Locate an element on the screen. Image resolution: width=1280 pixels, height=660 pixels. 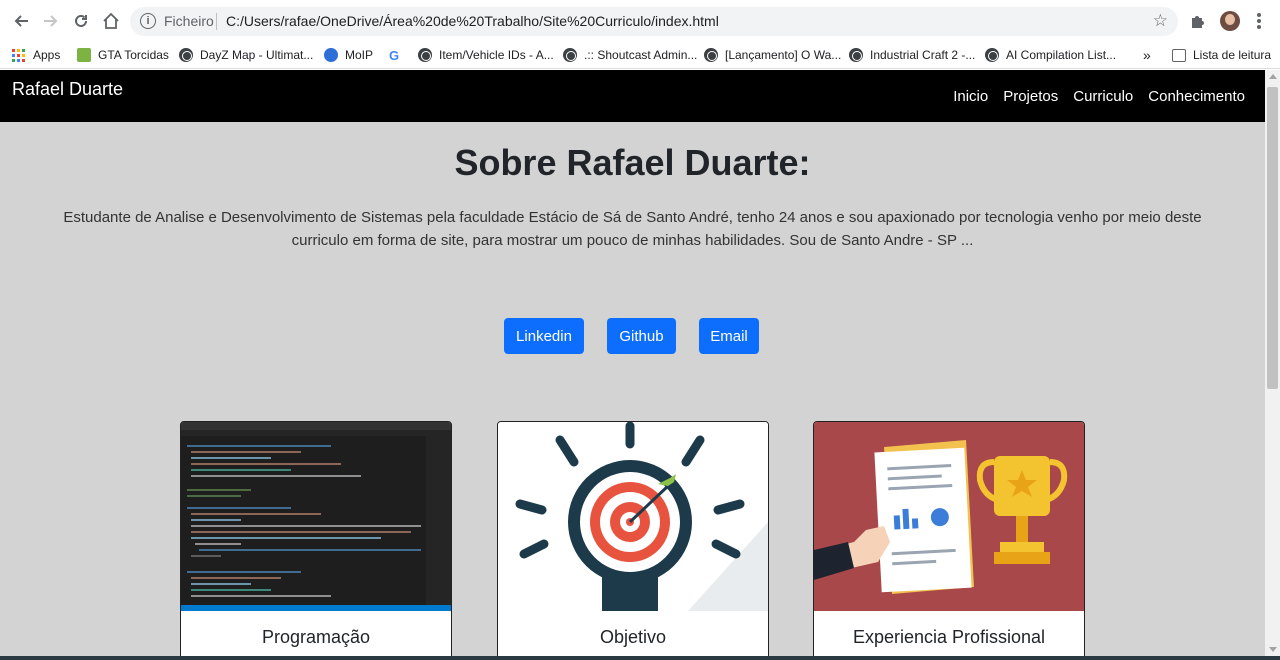
card-programacao: Programação is located at coordinates (316, 540).